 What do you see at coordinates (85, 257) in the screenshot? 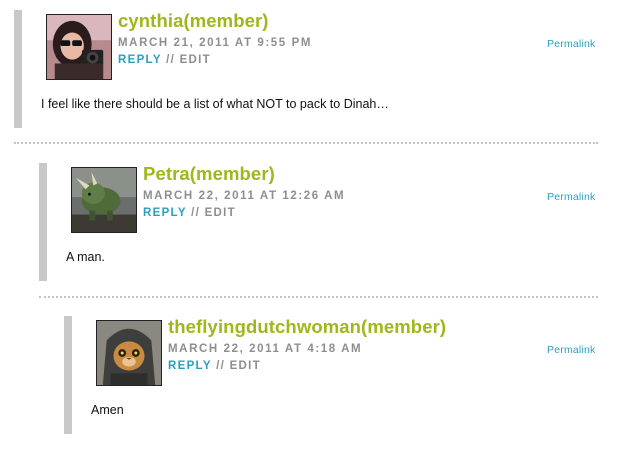
I see `comment-text: A man.` at bounding box center [85, 257].